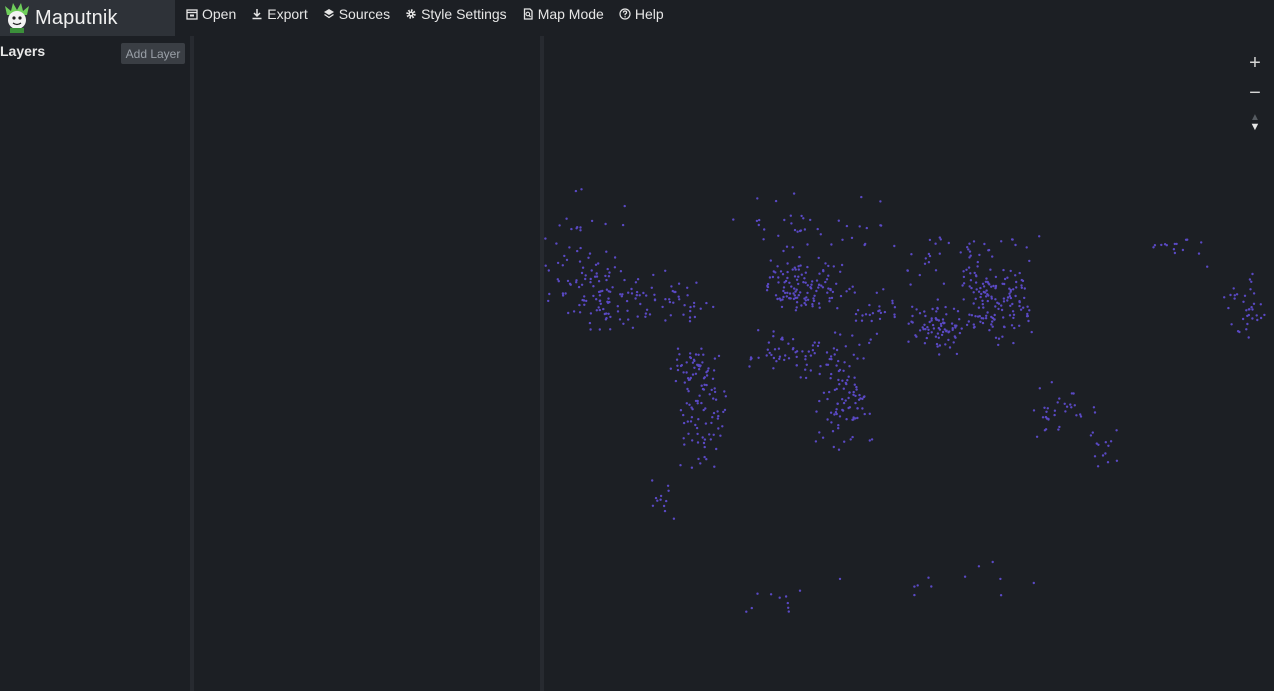  I want to click on sources-button: Sources, so click(359, 14).